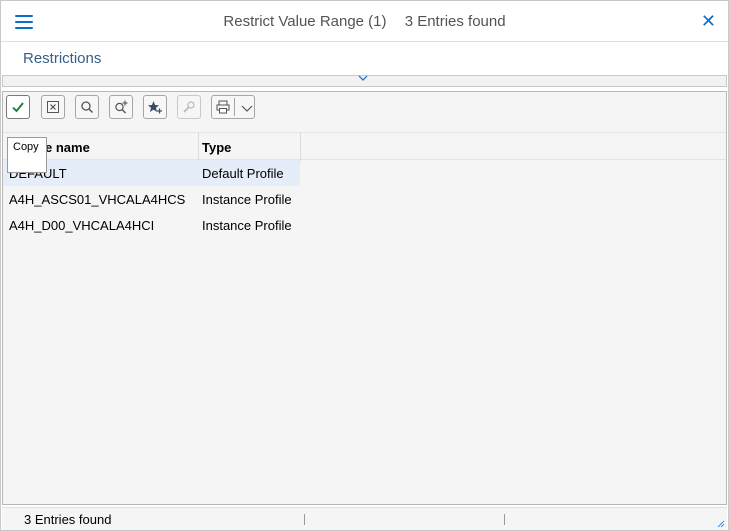 Image resolution: width=729 pixels, height=531 pixels. I want to click on print-button, so click(233, 107).